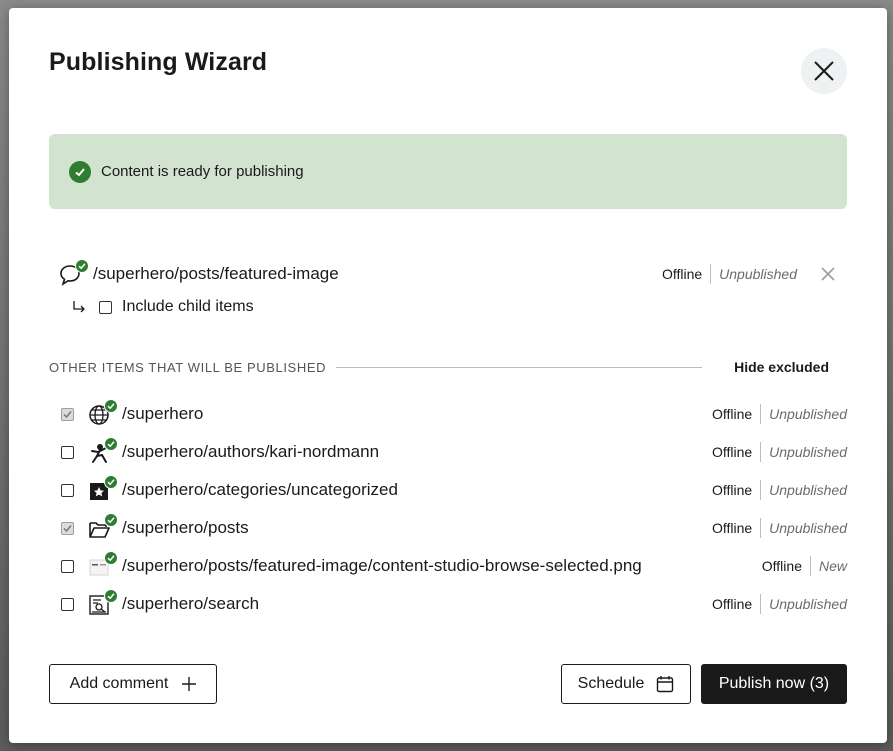 This screenshot has width=893, height=751. I want to click on schedule-button: Schedule, so click(626, 684).